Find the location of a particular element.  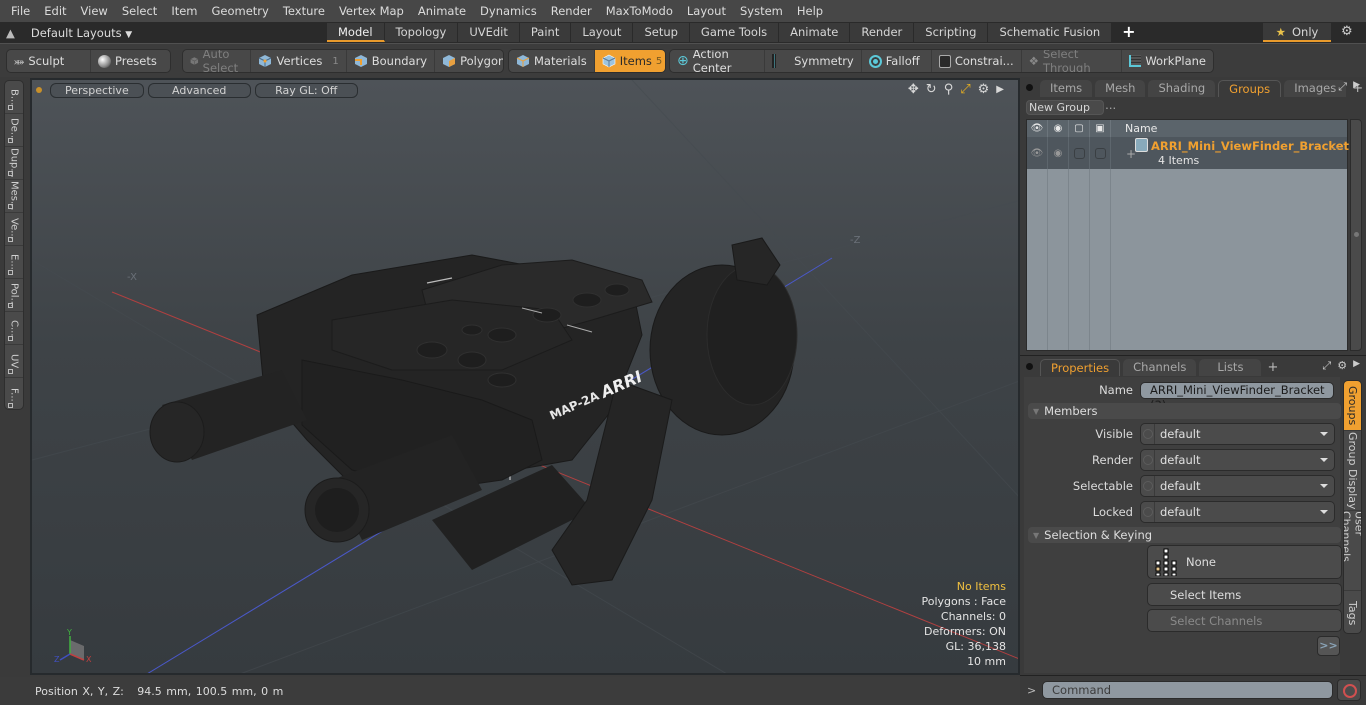

side-tab-group-display: Group Display is located at coordinates (1352, 471).